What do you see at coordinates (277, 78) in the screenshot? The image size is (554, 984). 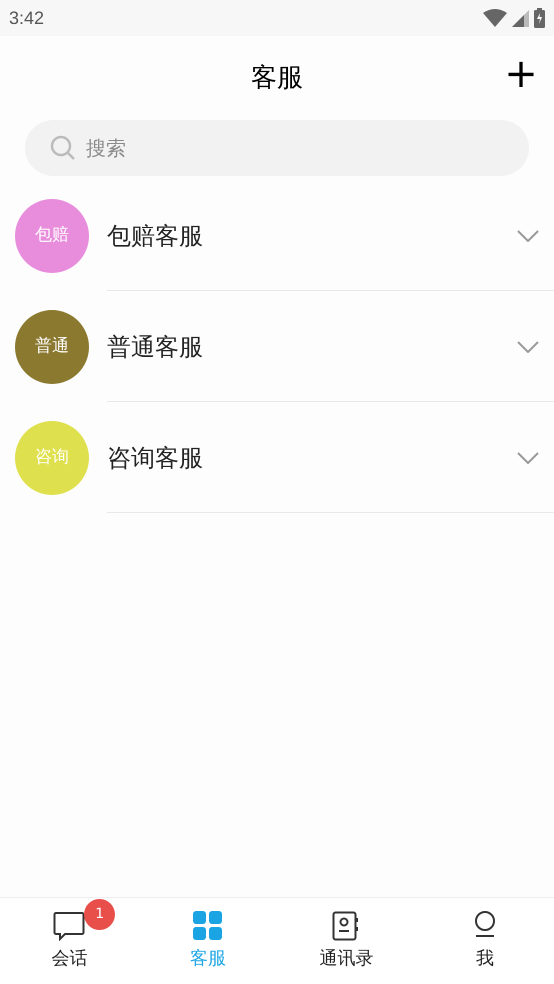 I see `page-title: 客服` at bounding box center [277, 78].